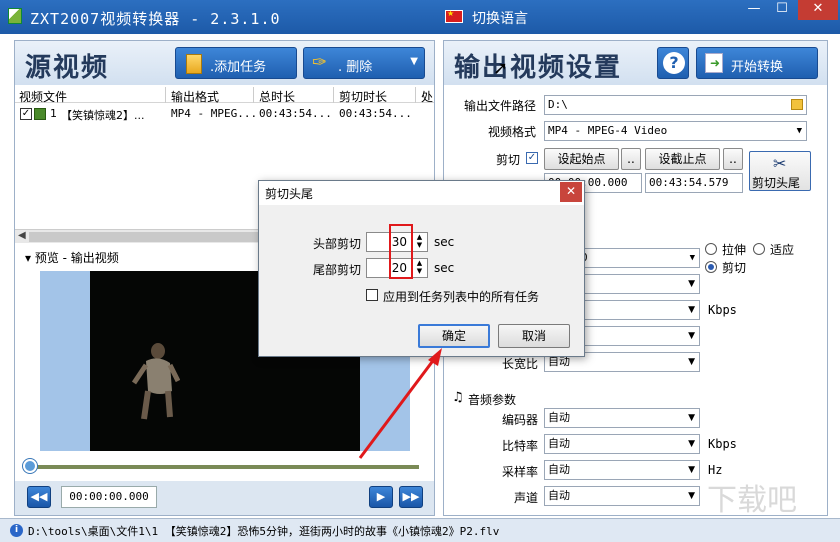 The width and height of the screenshot is (840, 542). I want to click on source-header: 源视频 .添加任务 ✑ . 删除 ▼, so click(224, 63).